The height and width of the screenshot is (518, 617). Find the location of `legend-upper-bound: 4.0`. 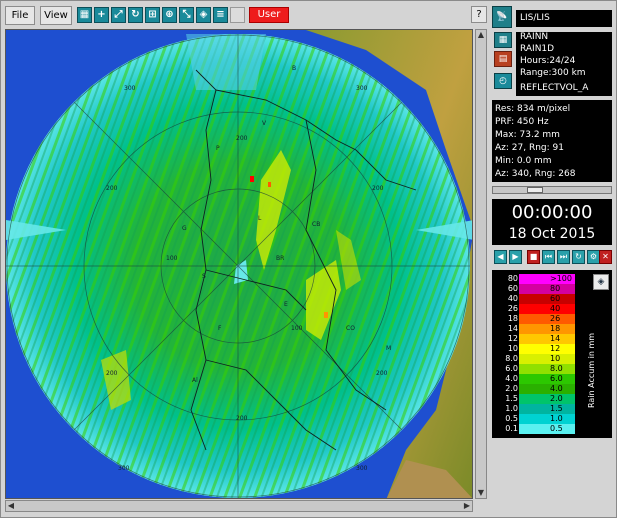

legend-upper-bound: 4.0 is located at coordinates (556, 388).